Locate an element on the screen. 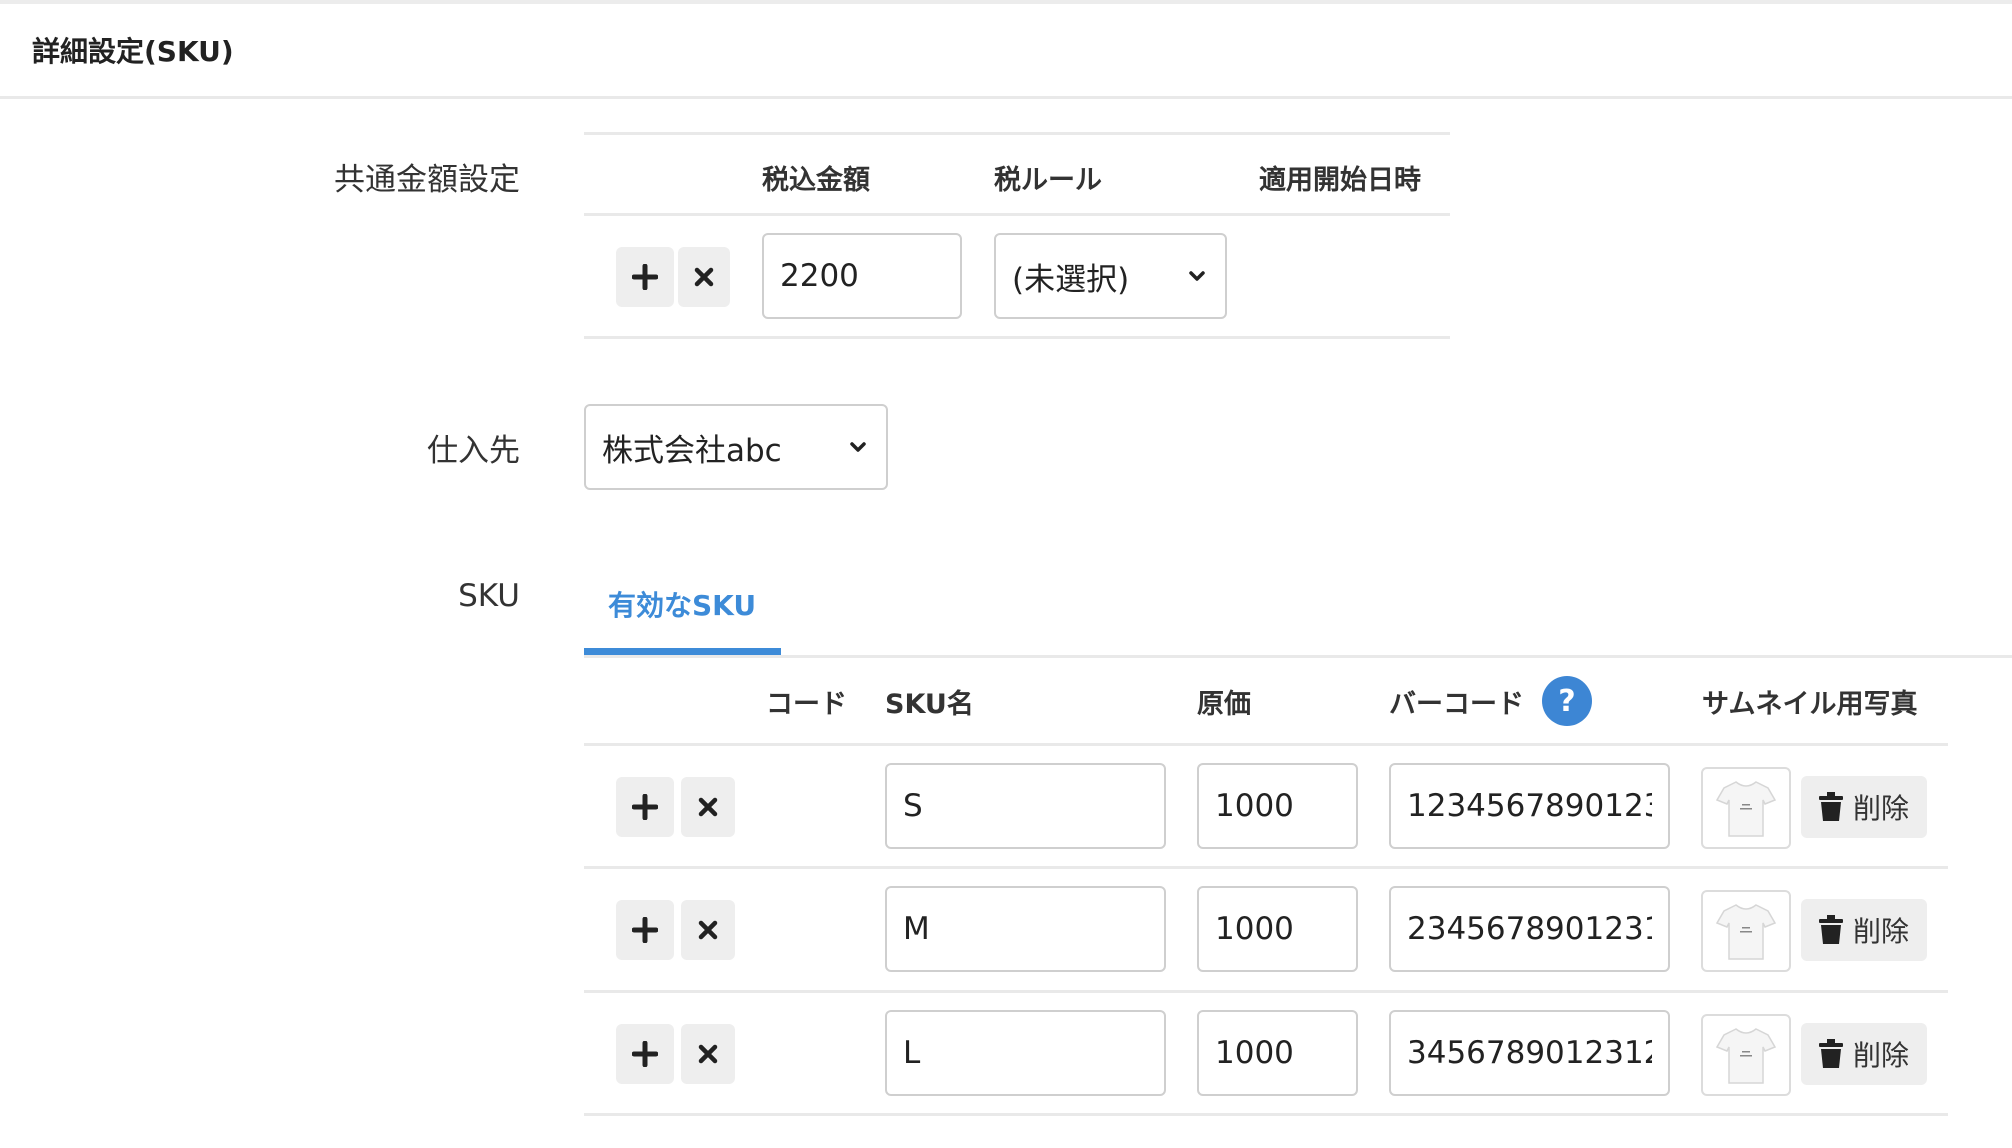  tab-active-indicator is located at coordinates (682, 651).